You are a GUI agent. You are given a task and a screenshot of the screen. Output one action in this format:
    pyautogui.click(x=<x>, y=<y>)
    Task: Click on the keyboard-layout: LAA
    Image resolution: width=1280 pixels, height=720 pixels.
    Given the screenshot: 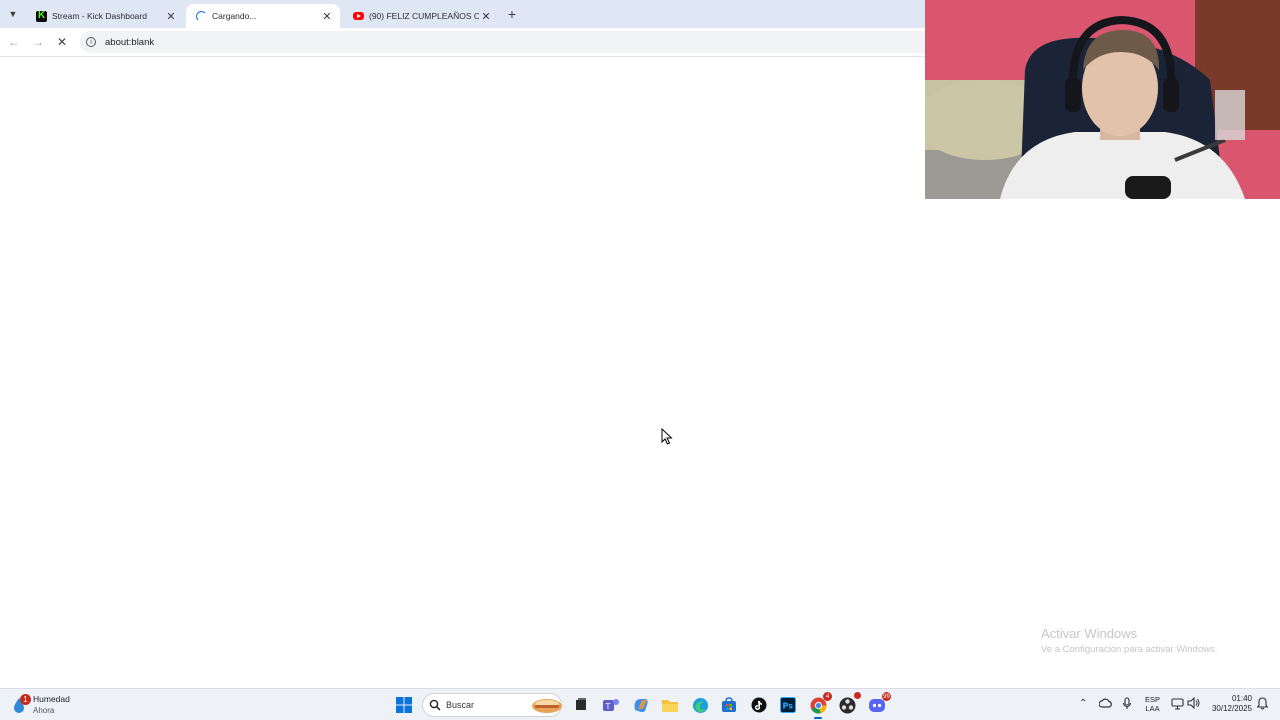 What is the action you would take?
    pyautogui.click(x=1152, y=708)
    